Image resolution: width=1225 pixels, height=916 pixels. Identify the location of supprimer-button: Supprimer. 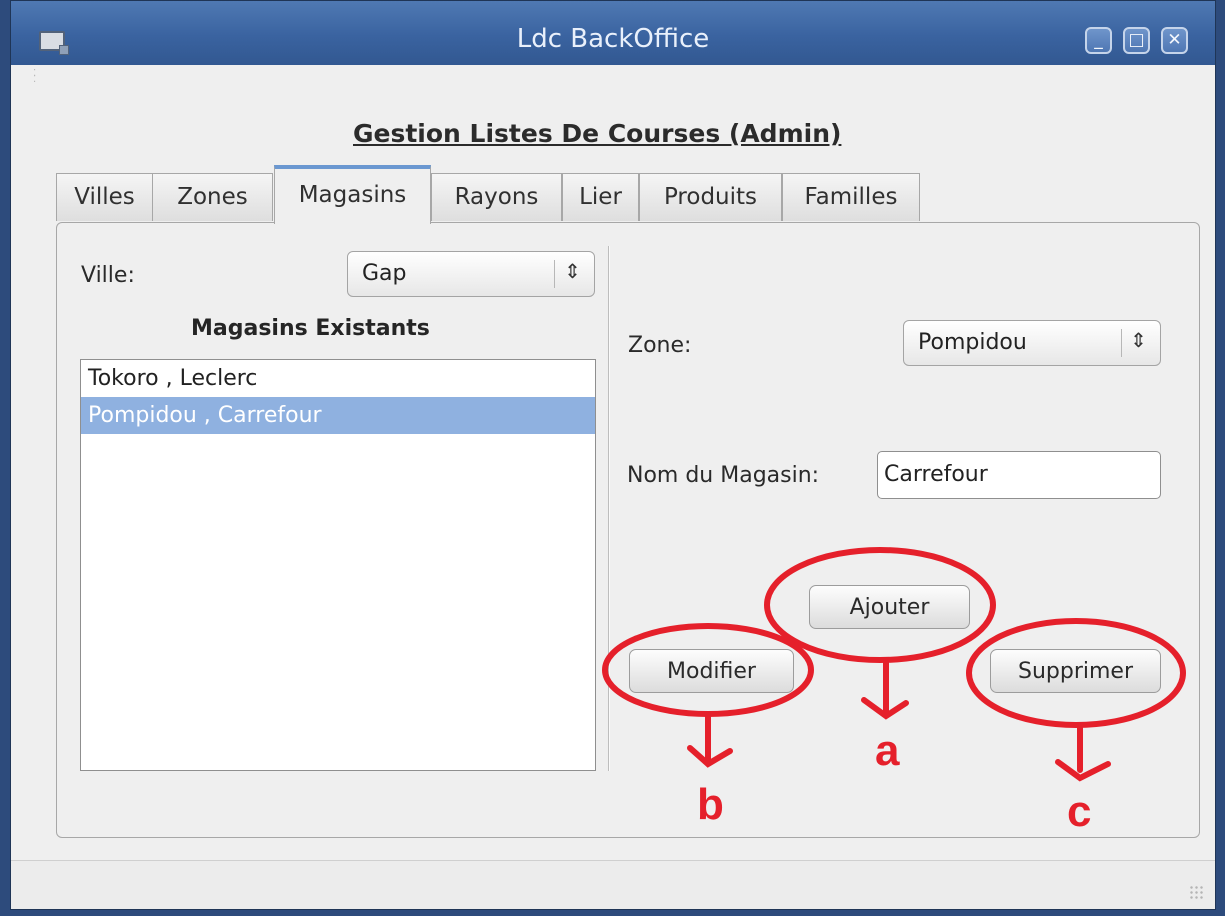
(1075, 671).